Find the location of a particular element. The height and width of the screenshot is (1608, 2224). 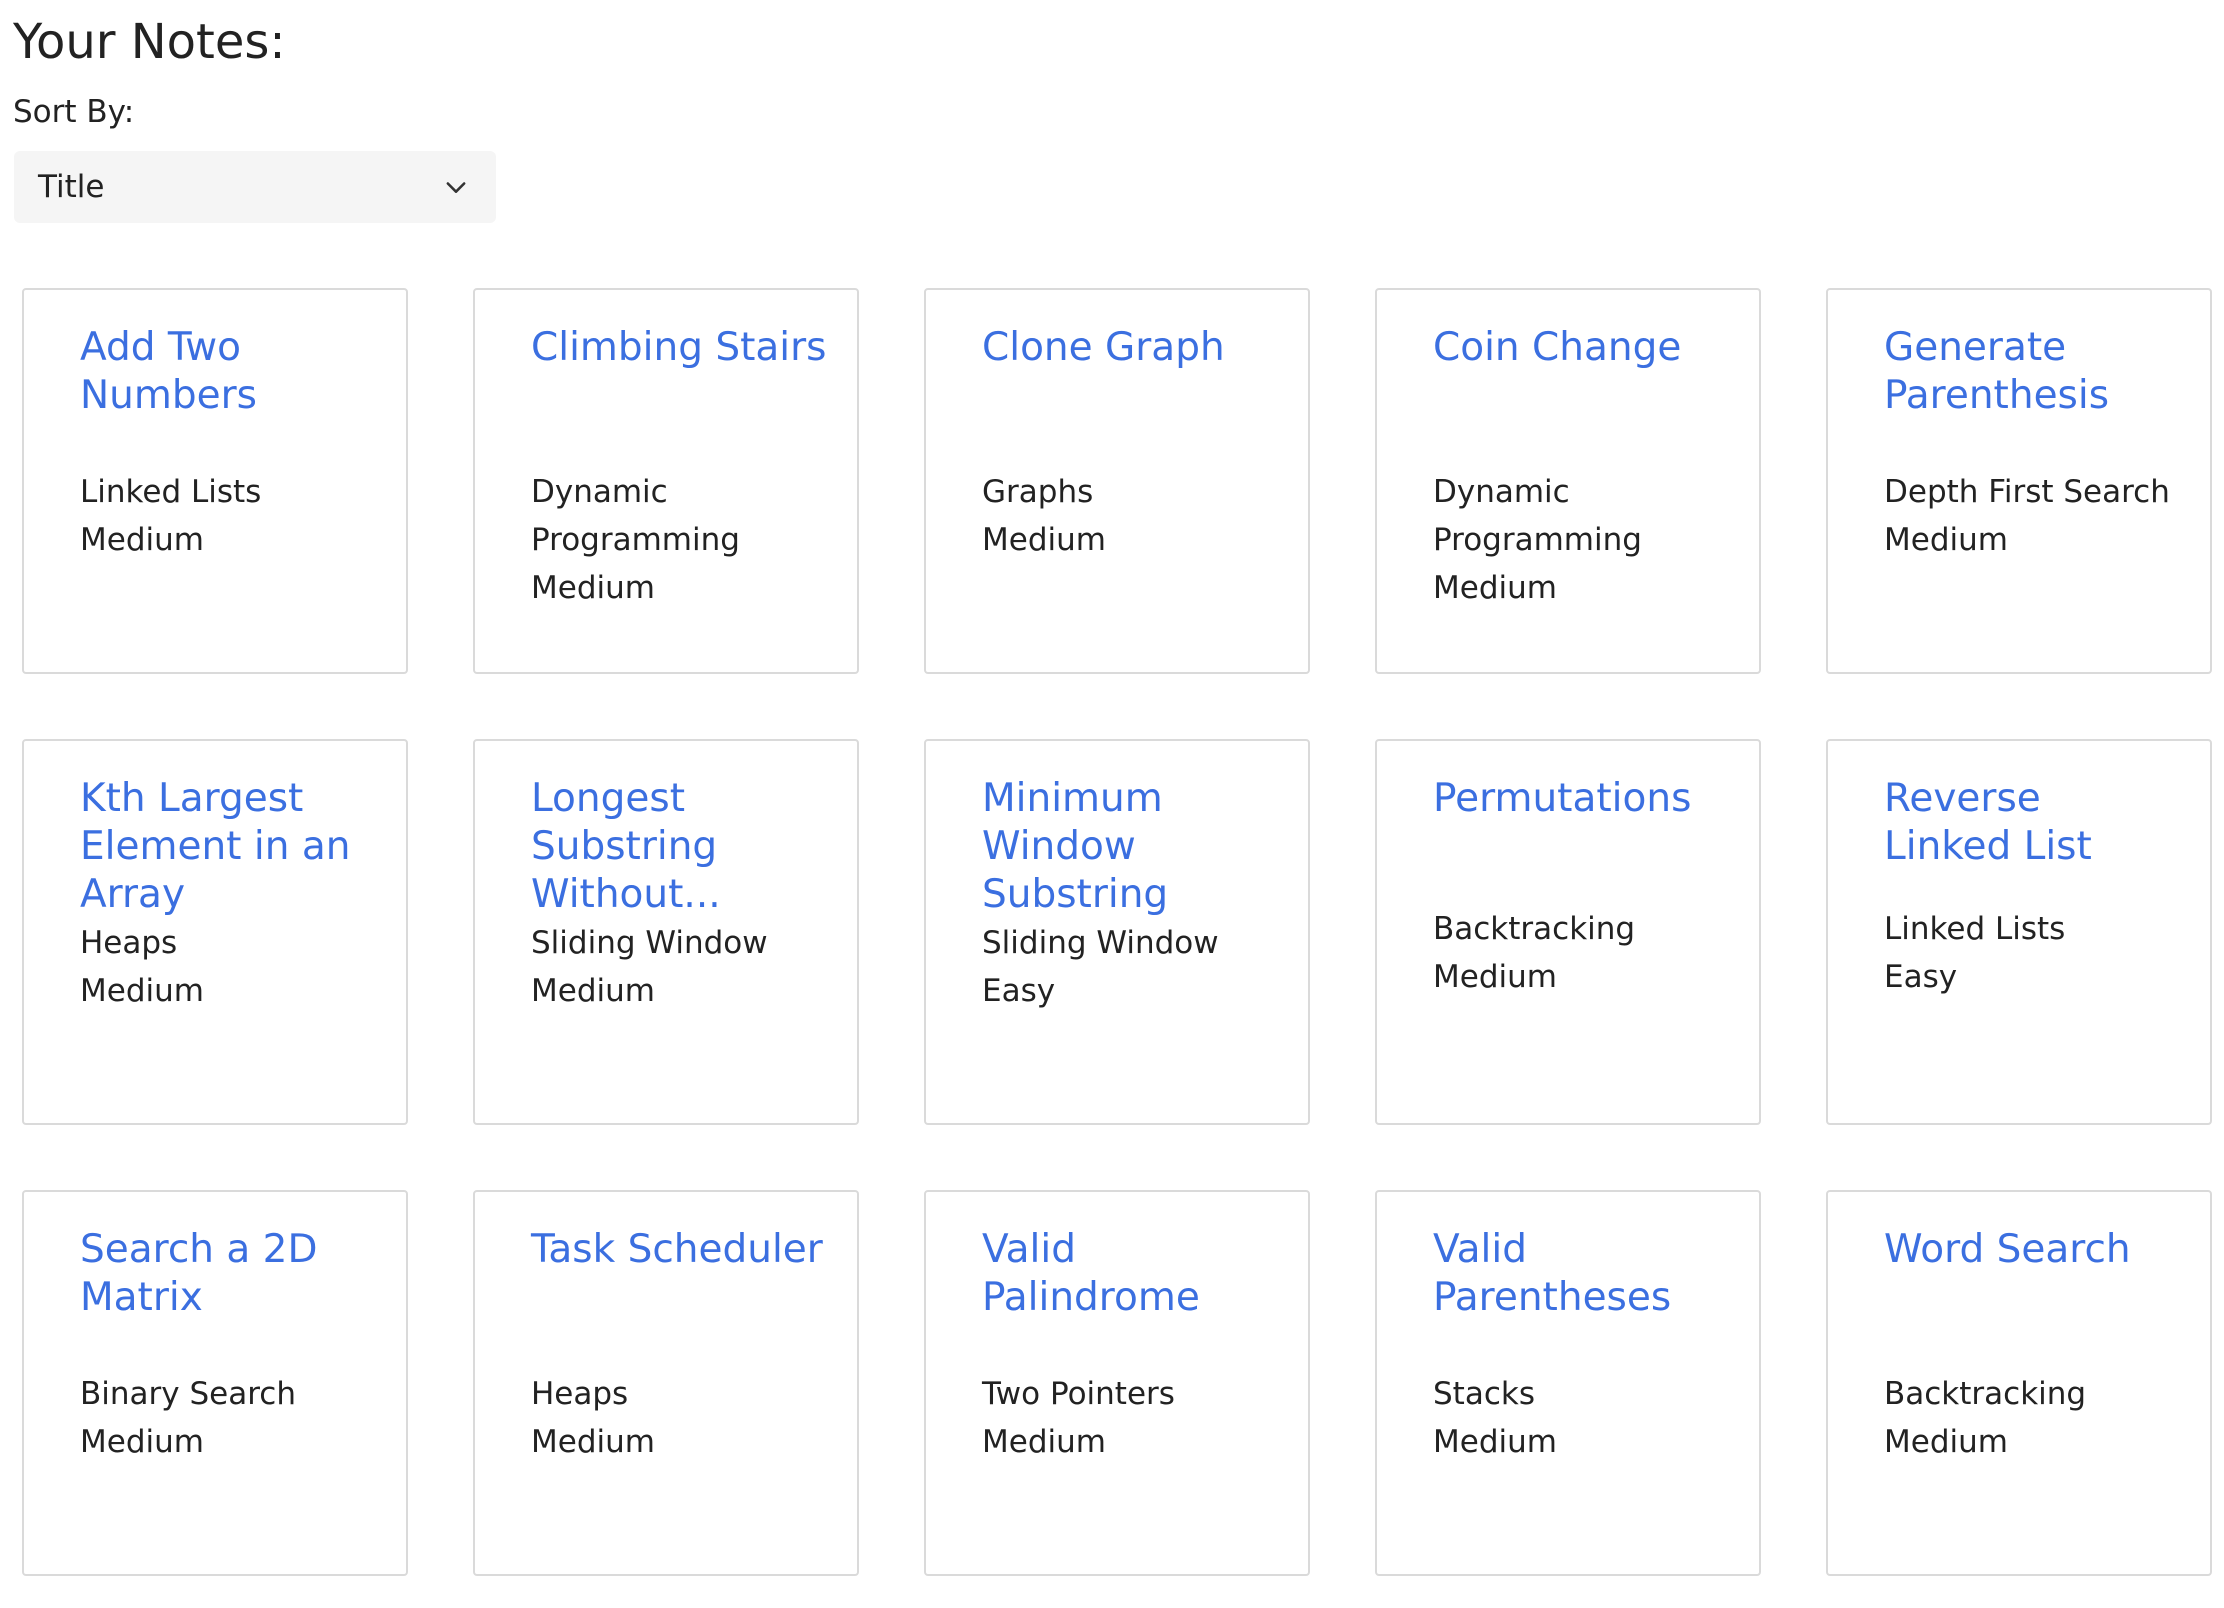

note-card: Valid Parentheses Stacks Medium is located at coordinates (1568, 1383).